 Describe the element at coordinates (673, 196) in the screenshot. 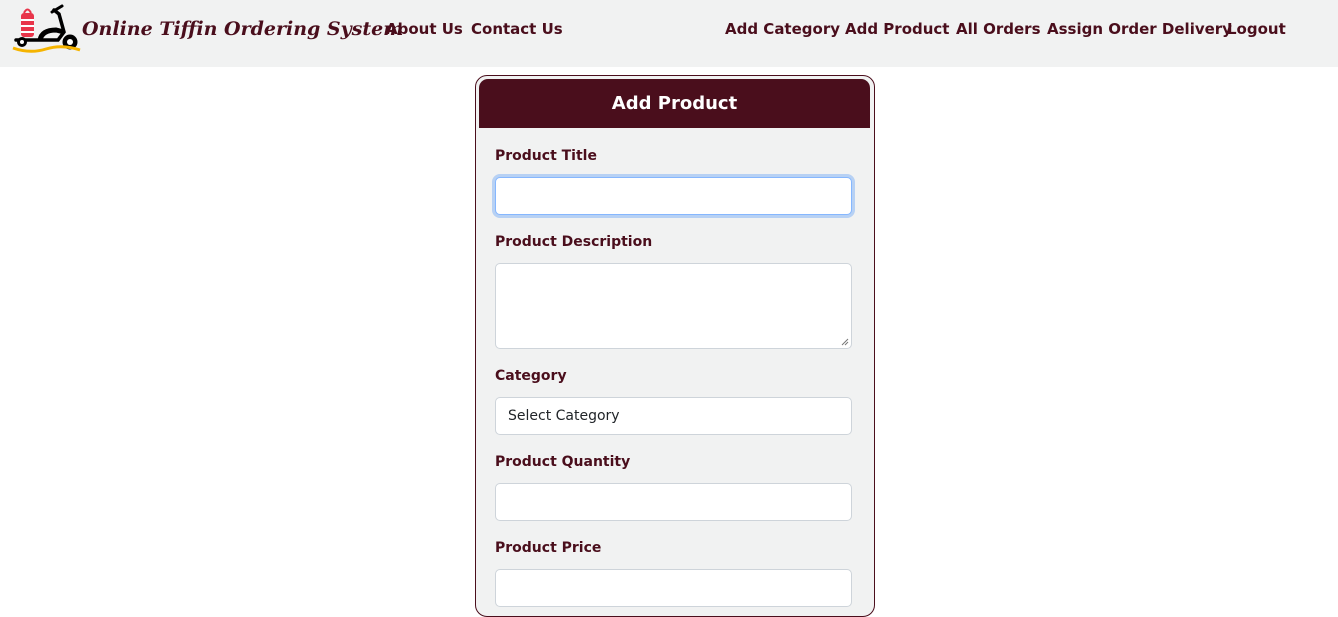

I see `product-title-input` at that location.